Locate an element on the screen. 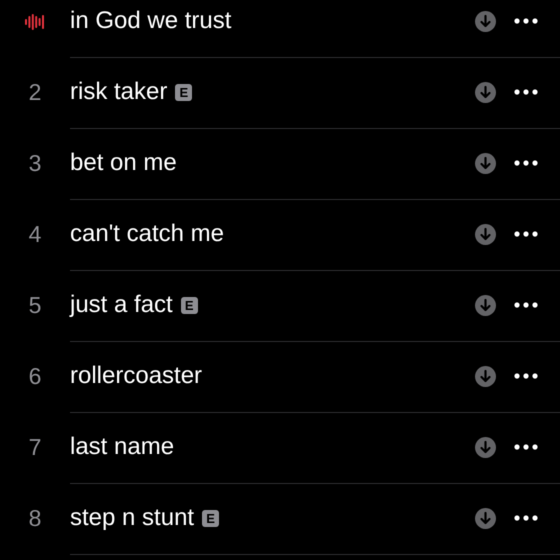  track-number: 8 is located at coordinates (35, 518).